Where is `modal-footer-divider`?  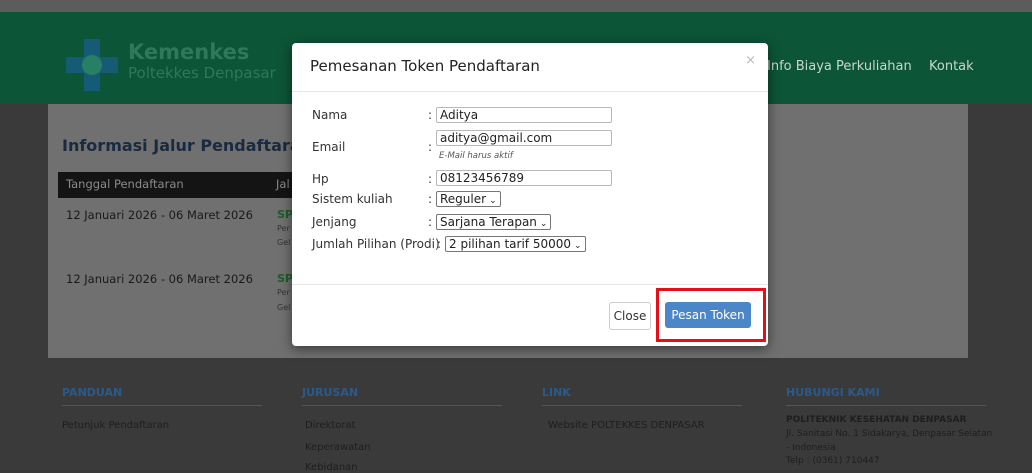 modal-footer-divider is located at coordinates (530, 284).